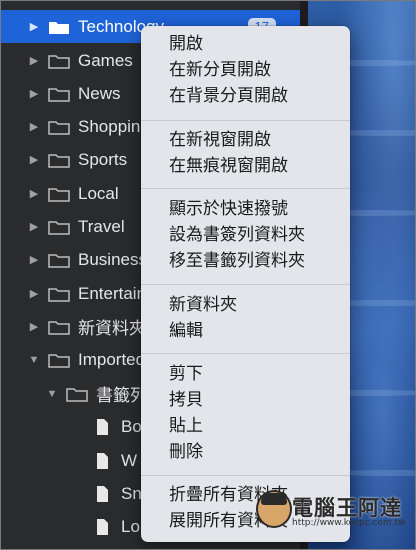  Describe the element at coordinates (186, 400) in the screenshot. I see `menu-item-copy: 拷貝` at that location.